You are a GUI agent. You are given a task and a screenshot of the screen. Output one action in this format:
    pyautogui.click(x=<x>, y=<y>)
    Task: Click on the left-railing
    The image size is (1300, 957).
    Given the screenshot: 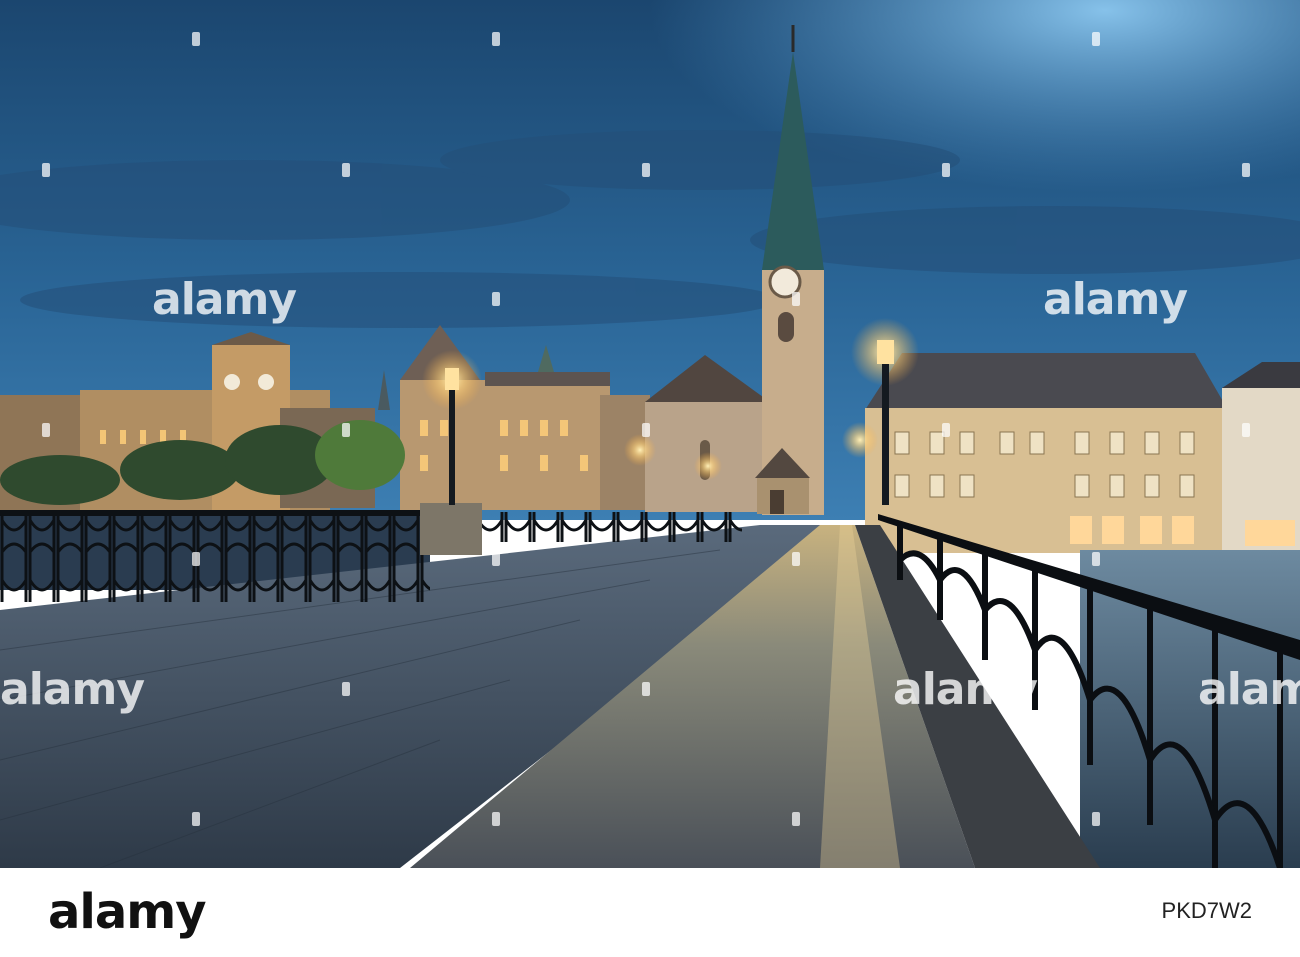 What is the action you would take?
    pyautogui.click(x=215, y=557)
    